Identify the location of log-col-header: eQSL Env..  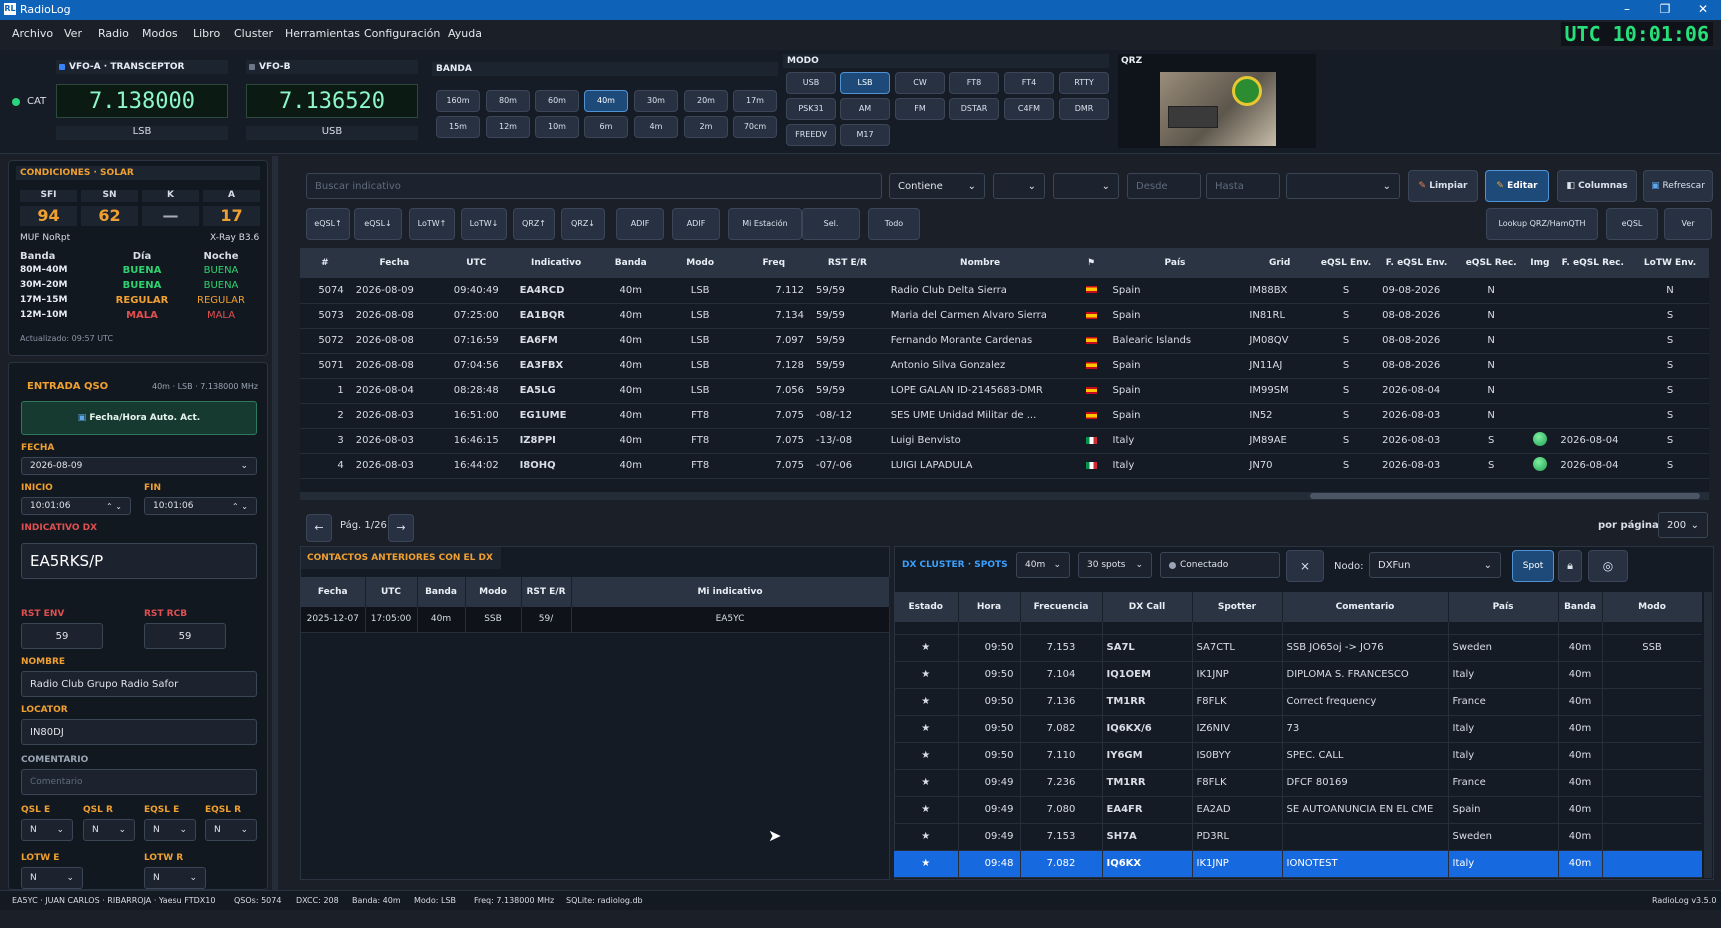
(1346, 263).